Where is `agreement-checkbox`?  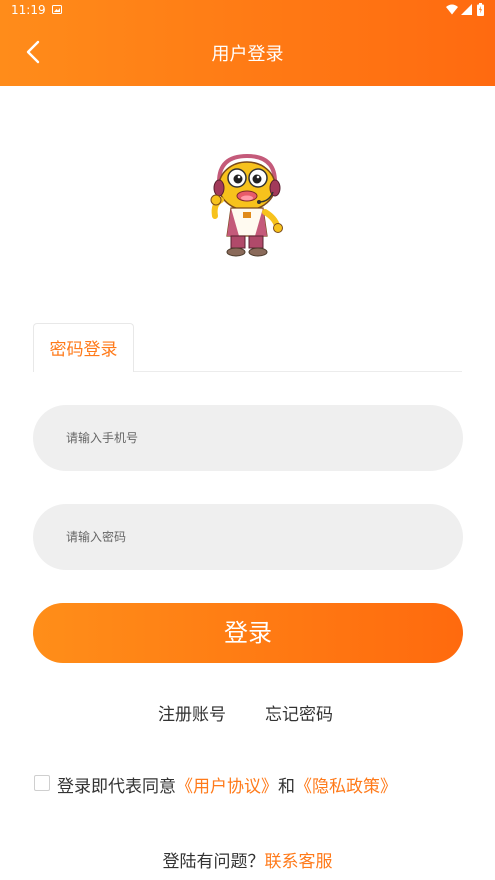
agreement-checkbox is located at coordinates (42, 783).